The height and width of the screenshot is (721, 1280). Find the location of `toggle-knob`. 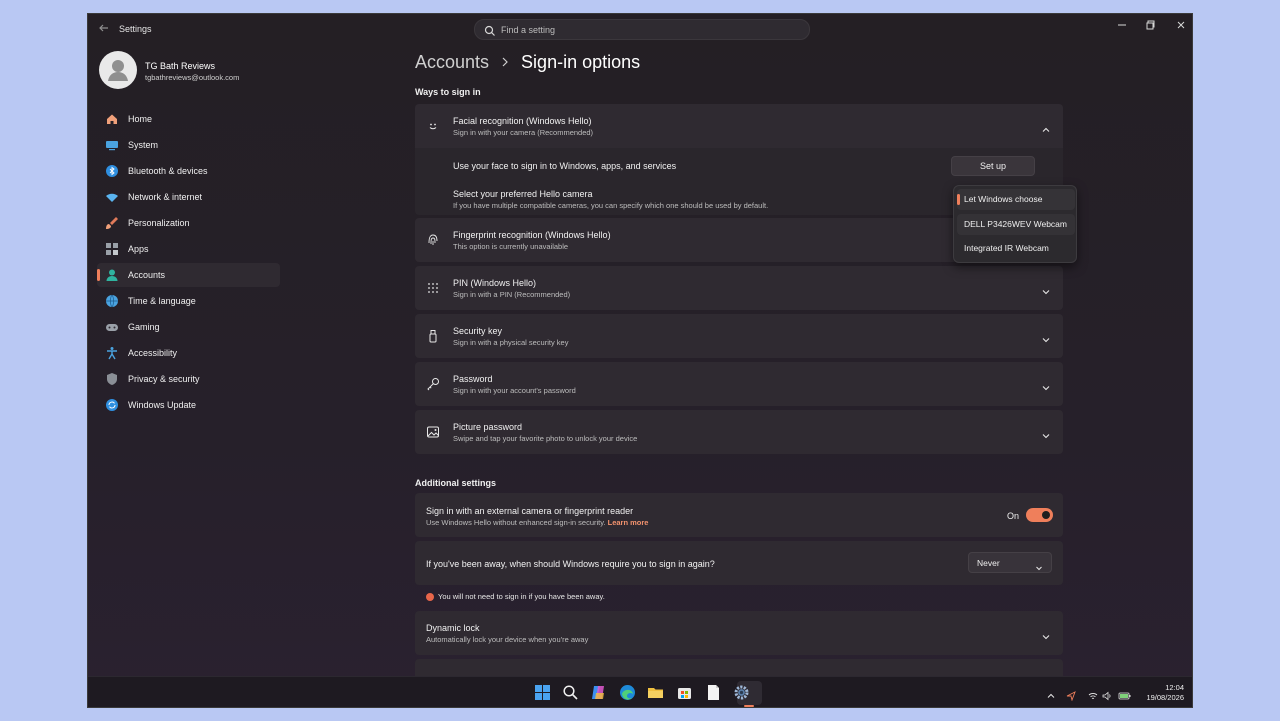

toggle-knob is located at coordinates (1046, 515).